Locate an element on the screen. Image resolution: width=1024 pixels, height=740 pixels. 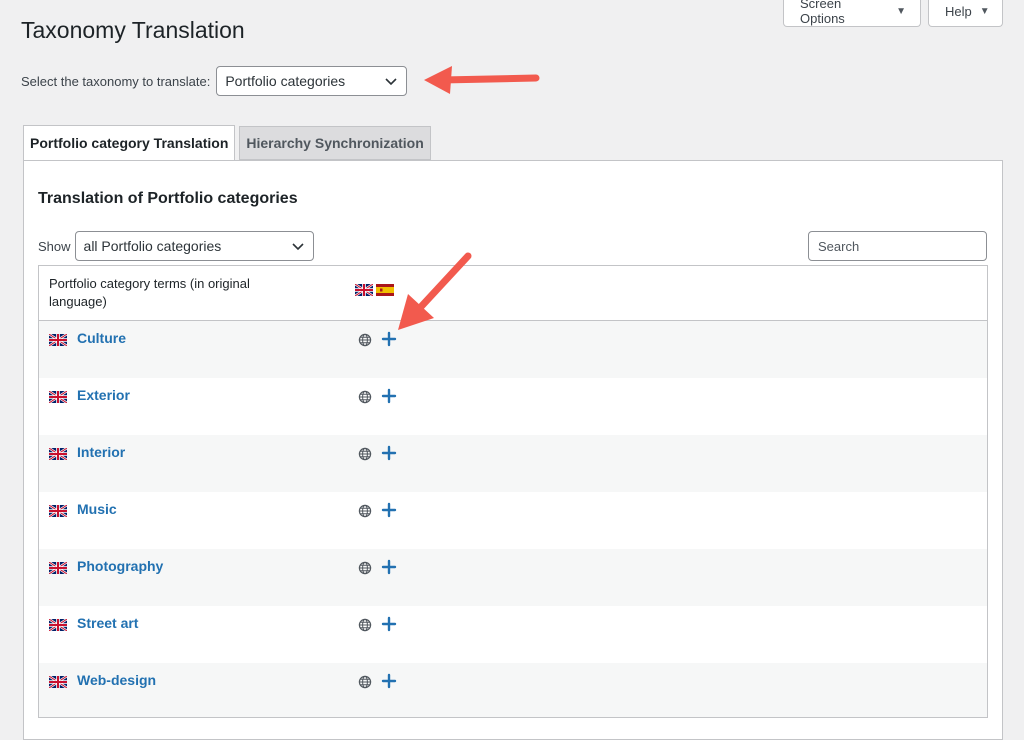
term-link: Interior is located at coordinates (101, 452).